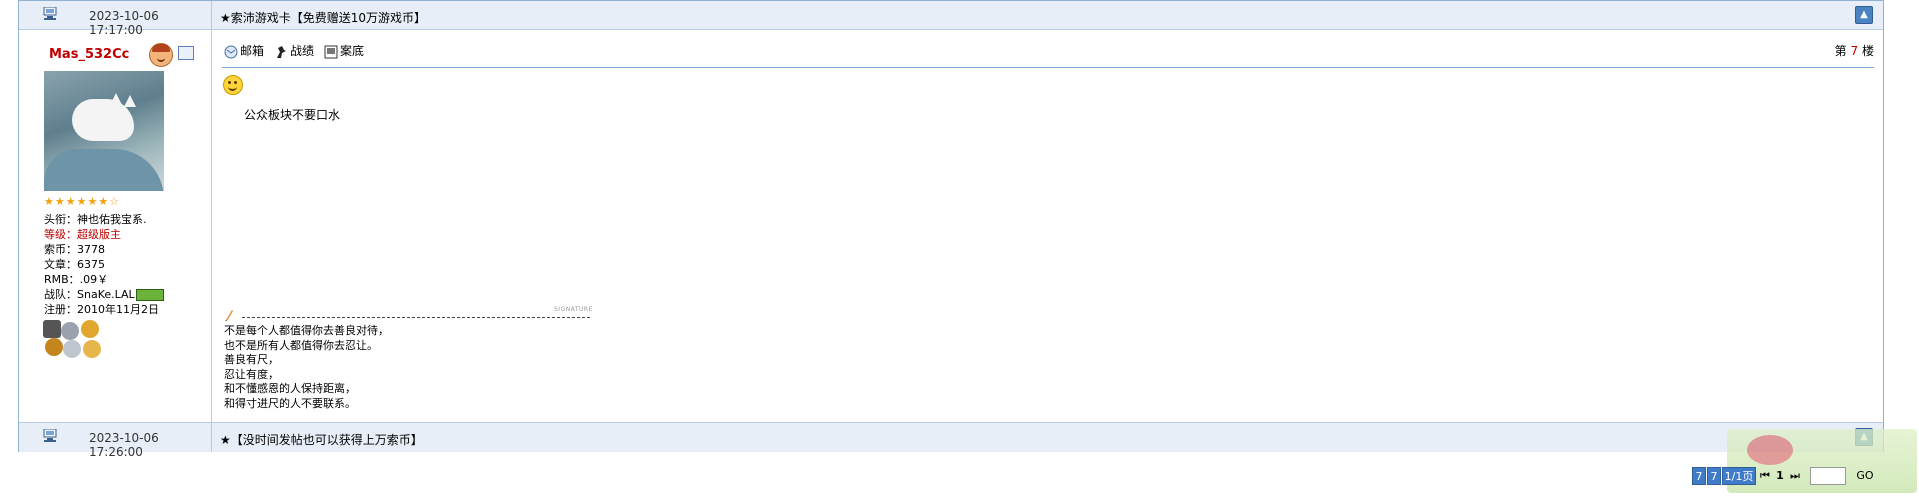 The height and width of the screenshot is (496, 1919). I want to click on message-icon, so click(186, 53).